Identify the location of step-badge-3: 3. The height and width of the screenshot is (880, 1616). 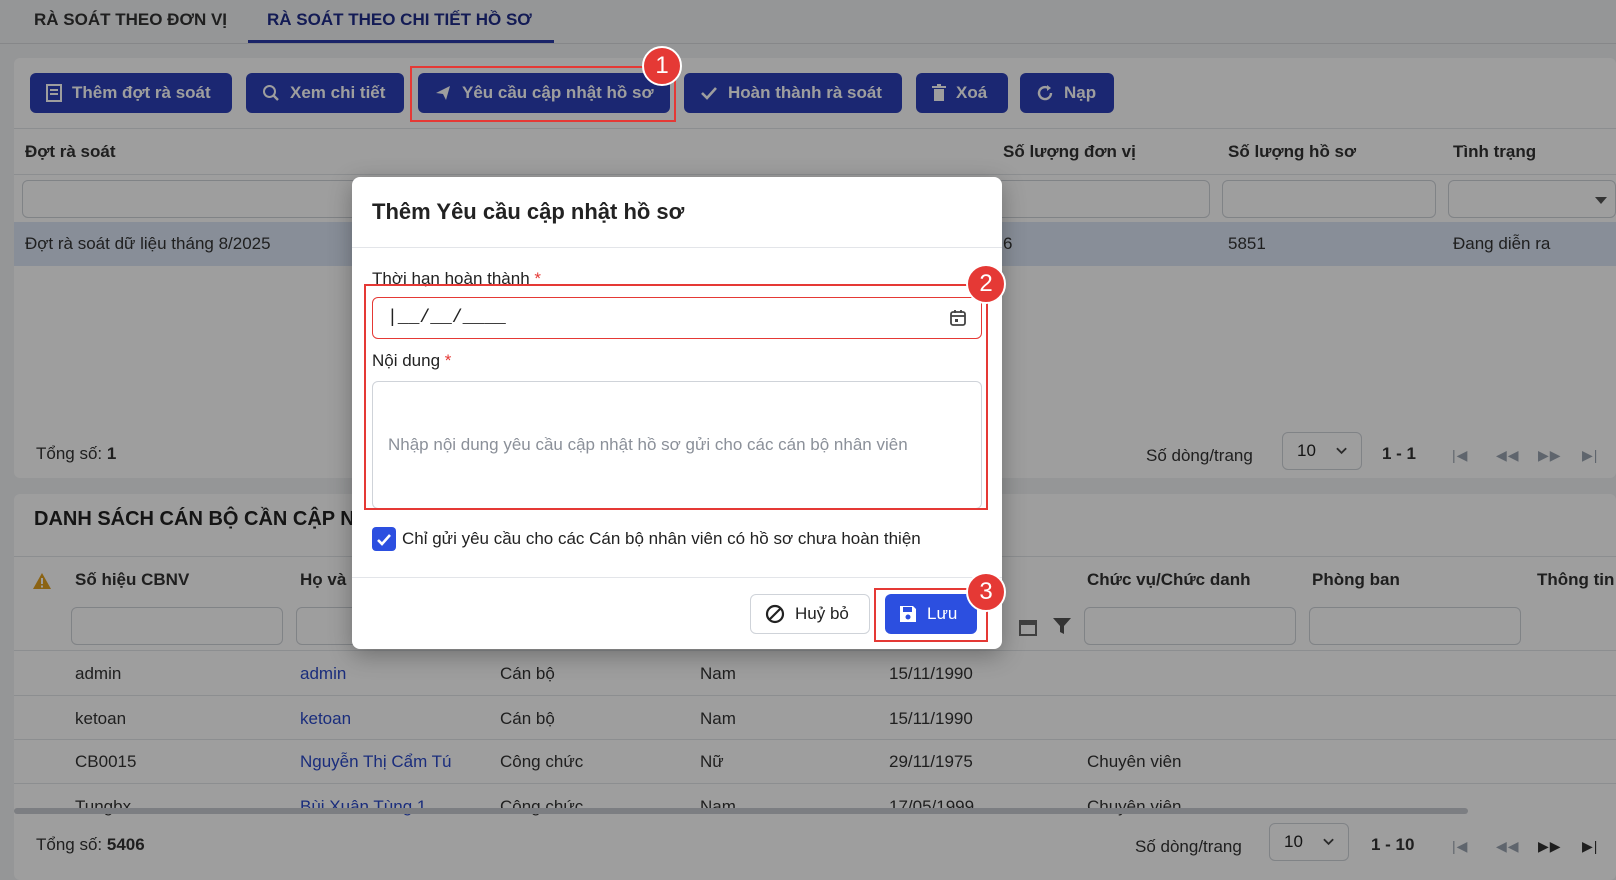
(986, 592).